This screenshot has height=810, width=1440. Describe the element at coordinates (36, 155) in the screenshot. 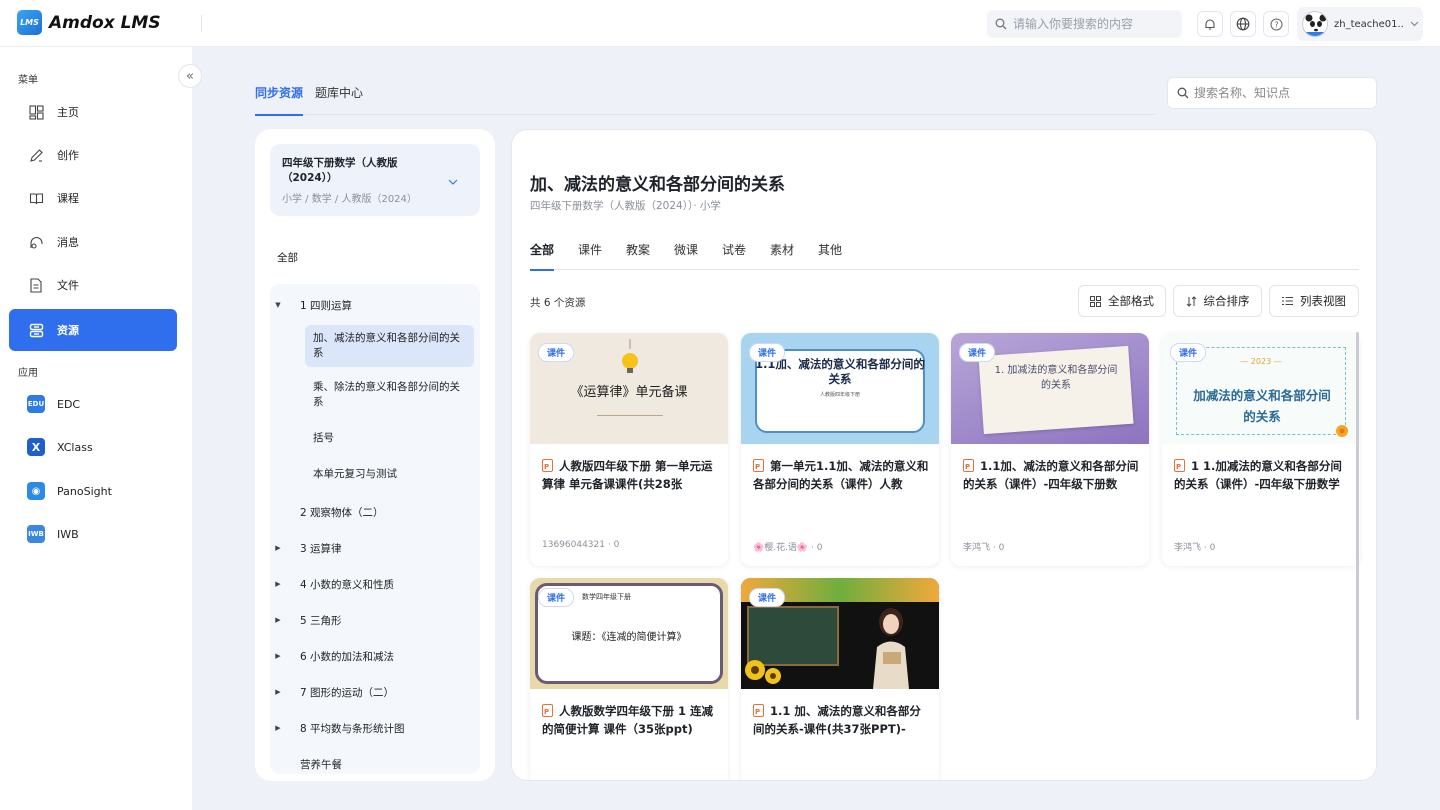

I see `pen-icon` at that location.